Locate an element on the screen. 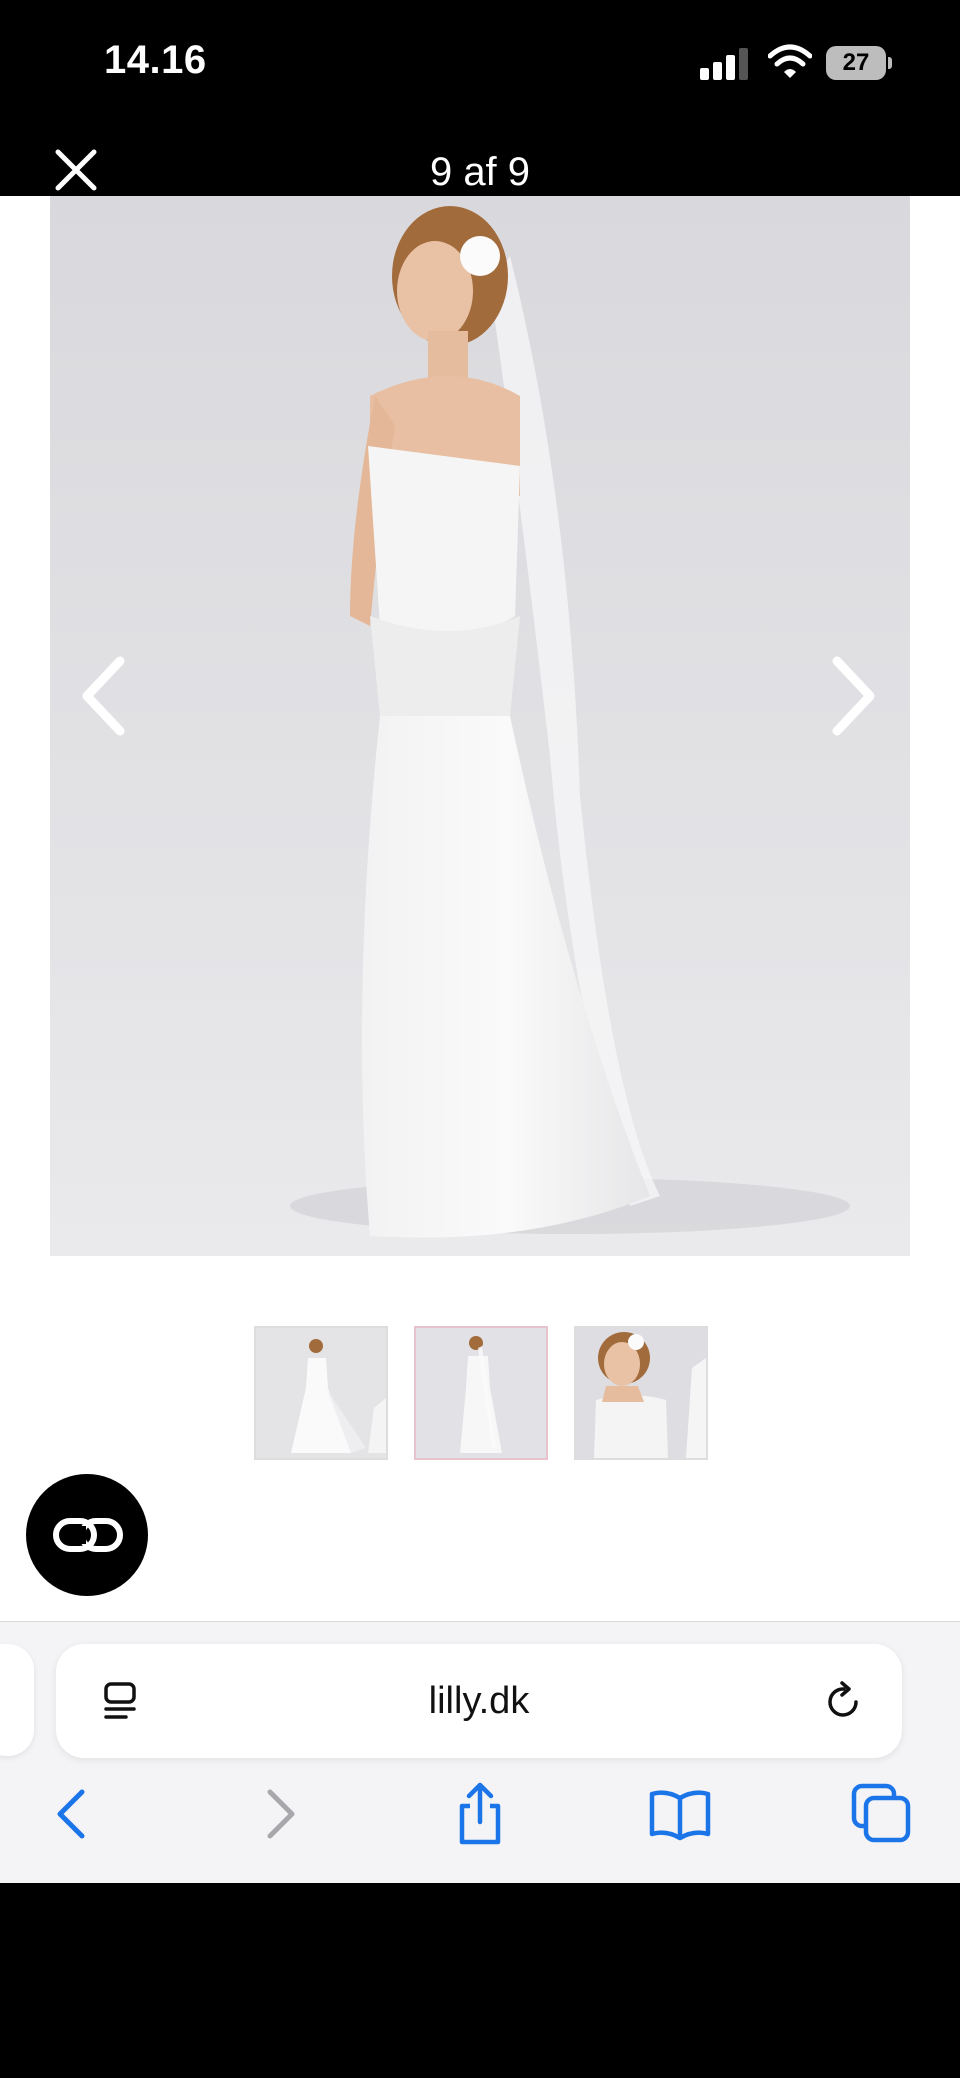 The width and height of the screenshot is (960, 2078). address-bar: lilly.dk is located at coordinates (479, 1701).